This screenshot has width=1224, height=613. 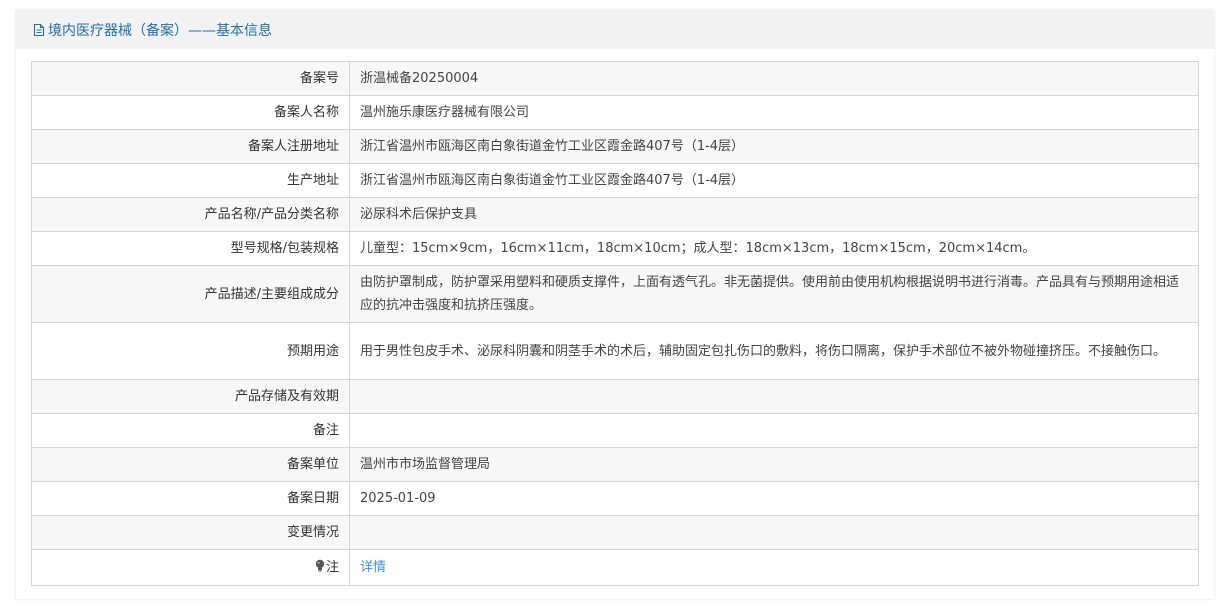 I want to click on table-row: 备案日期 2025-01-09, so click(x=615, y=498).